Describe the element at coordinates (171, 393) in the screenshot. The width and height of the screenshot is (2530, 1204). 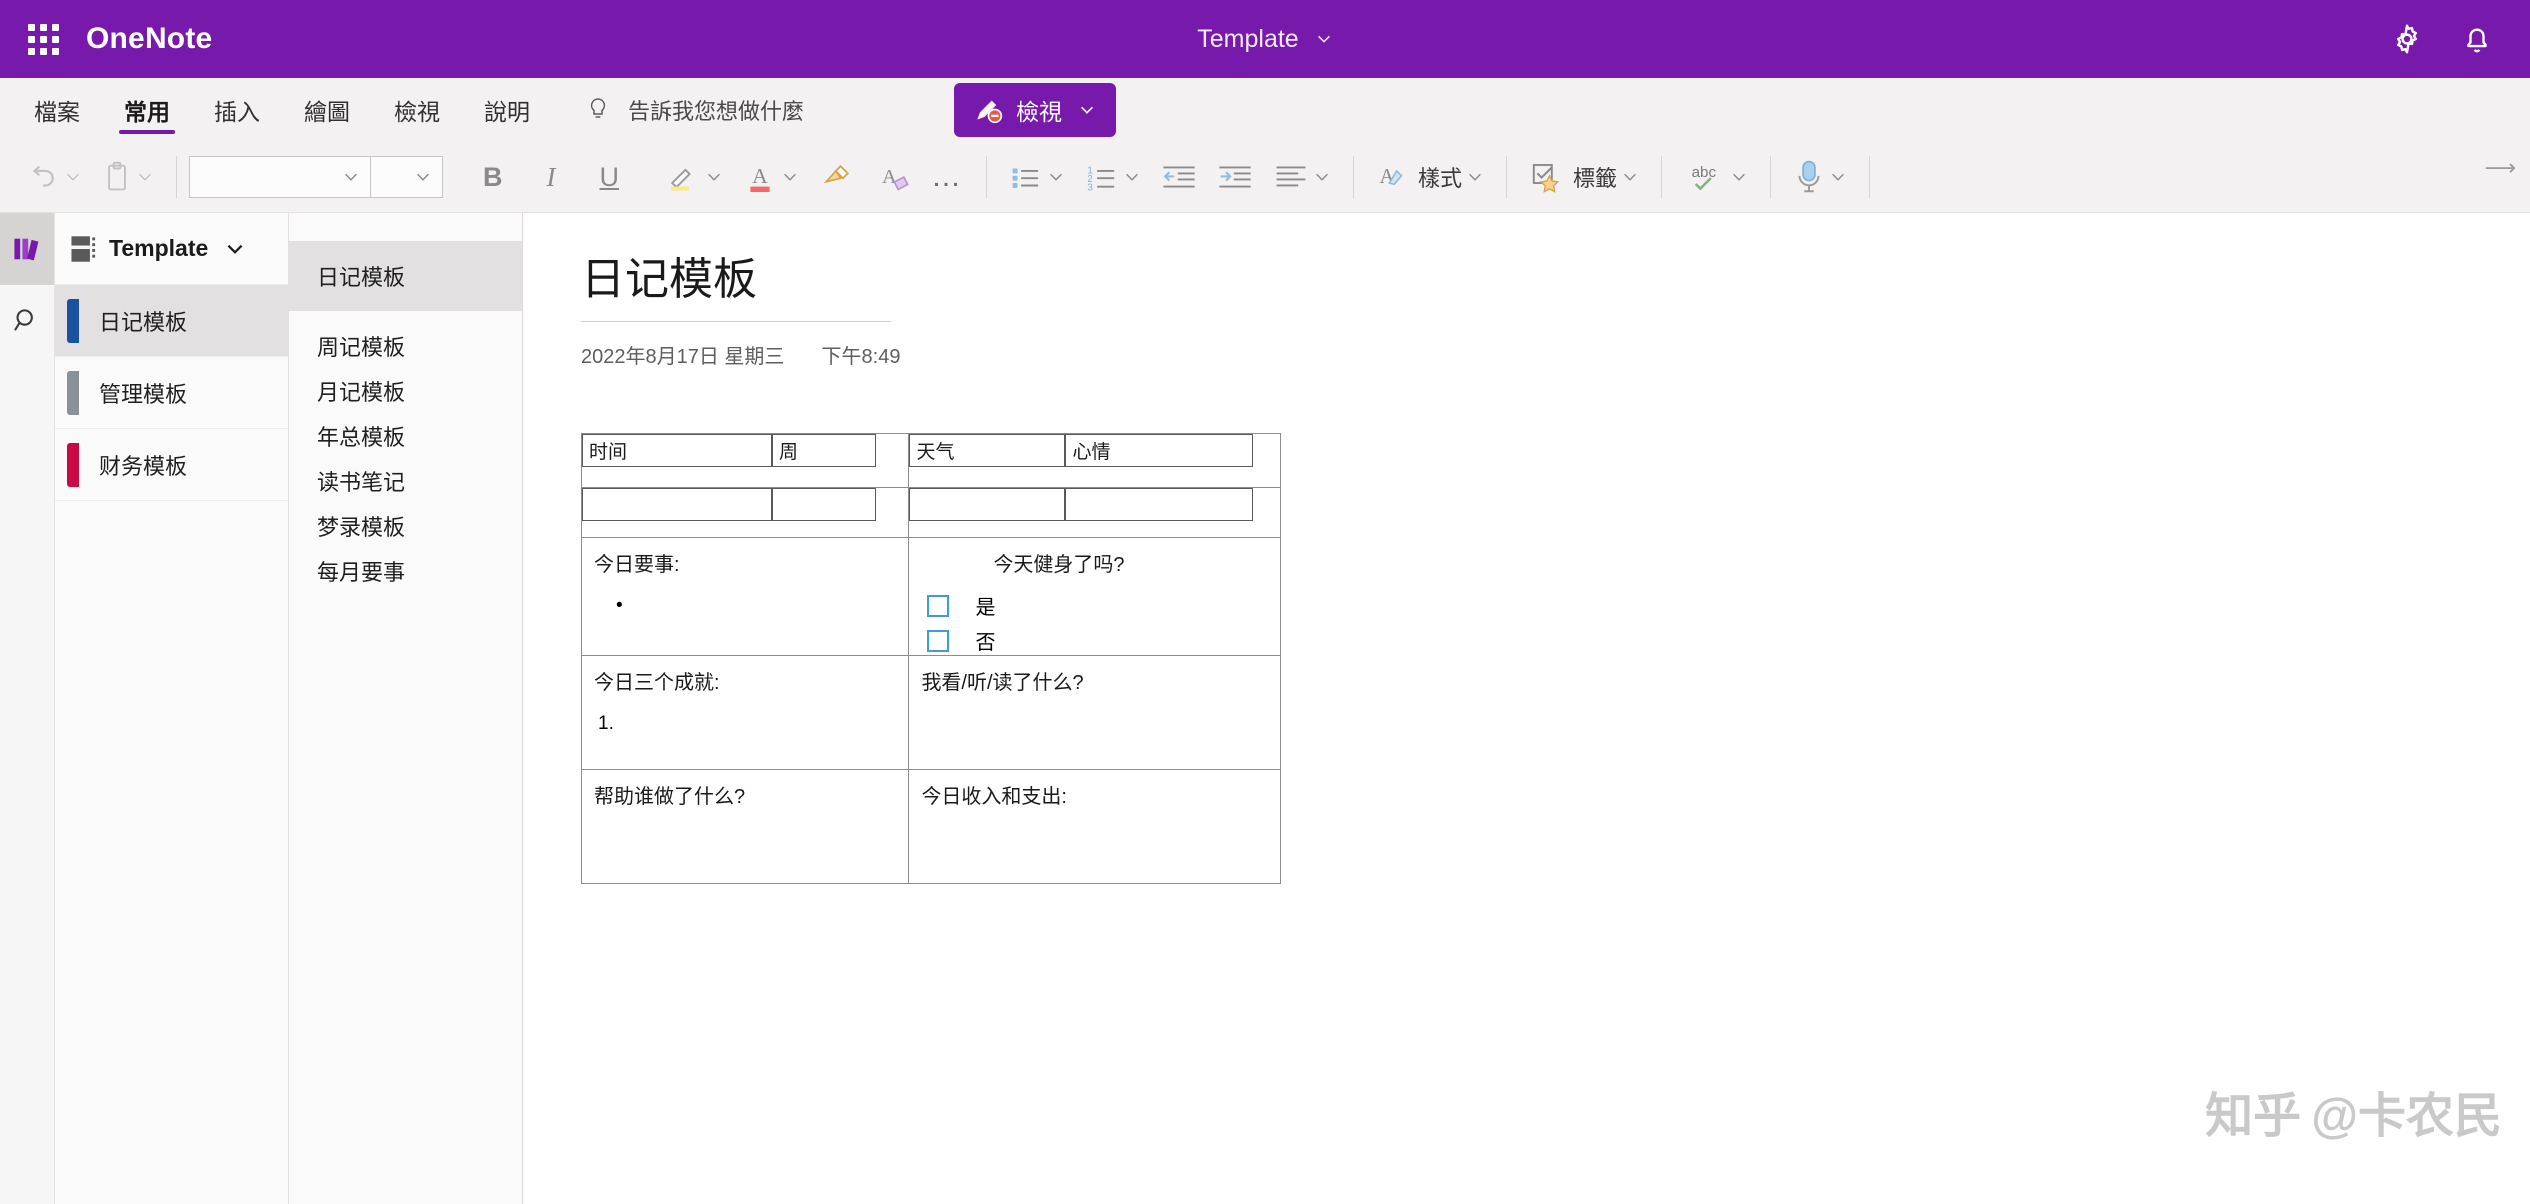
I see `sidebar-item-section-management: 管理模板` at that location.